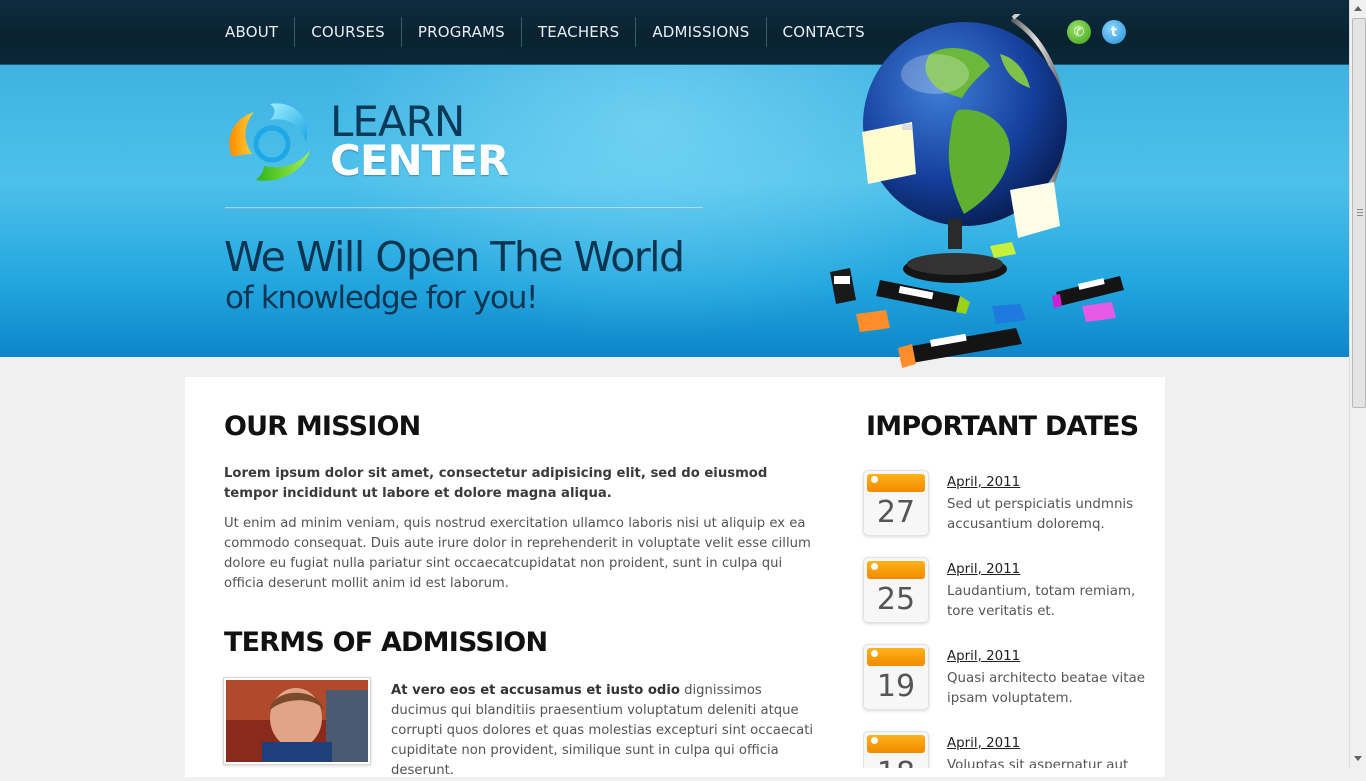 The width and height of the screenshot is (1366, 781). Describe the element at coordinates (1358, 758) in the screenshot. I see `scroll-down-arrow-icon` at that location.